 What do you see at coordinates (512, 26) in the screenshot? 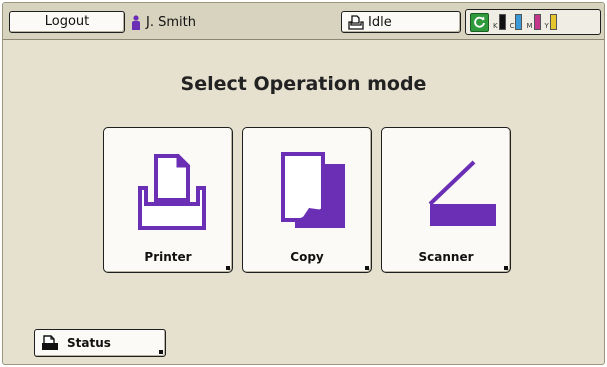
I see `toner-c-label: C` at bounding box center [512, 26].